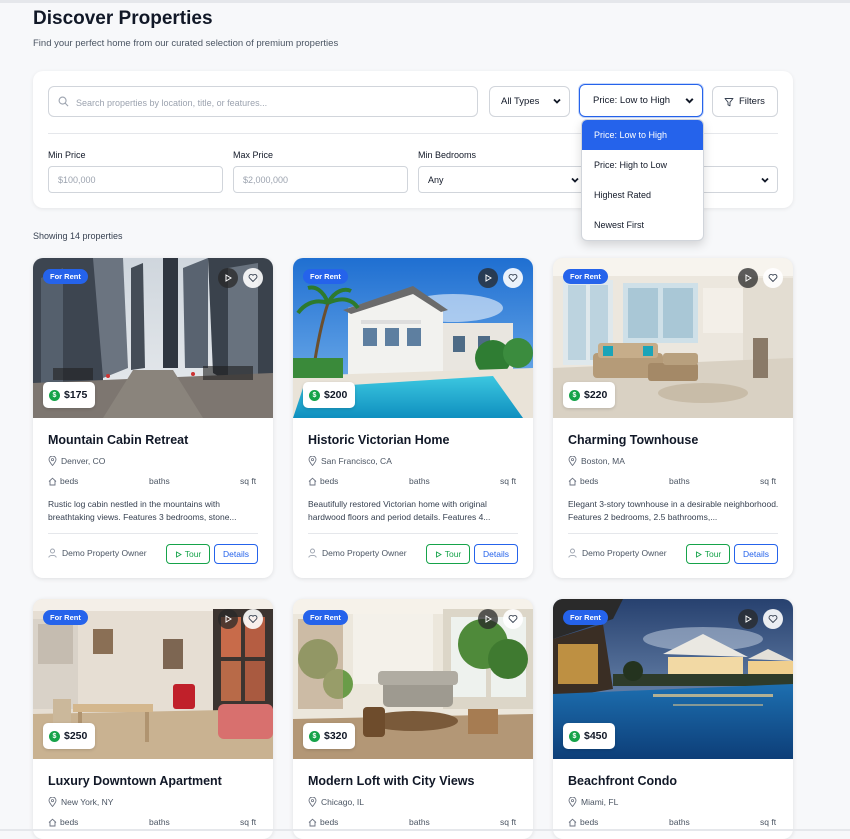 The height and width of the screenshot is (839, 850). I want to click on property-title: Mountain Cabin Retreat, so click(118, 440).